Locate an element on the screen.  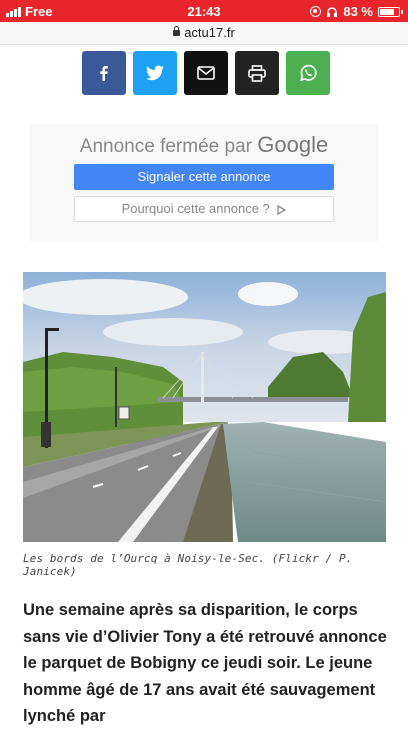
report-ad-button: Signaler cette annonce is located at coordinates (204, 177).